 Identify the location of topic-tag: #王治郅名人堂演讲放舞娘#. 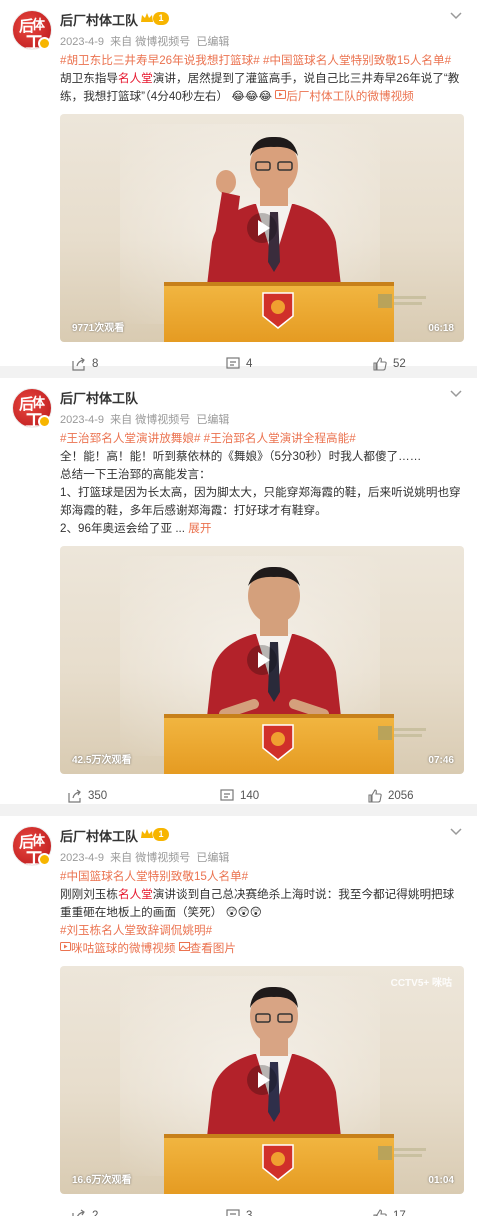
(130, 438).